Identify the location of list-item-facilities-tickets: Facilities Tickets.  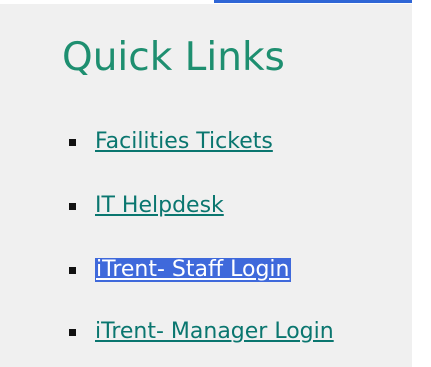
(171, 142).